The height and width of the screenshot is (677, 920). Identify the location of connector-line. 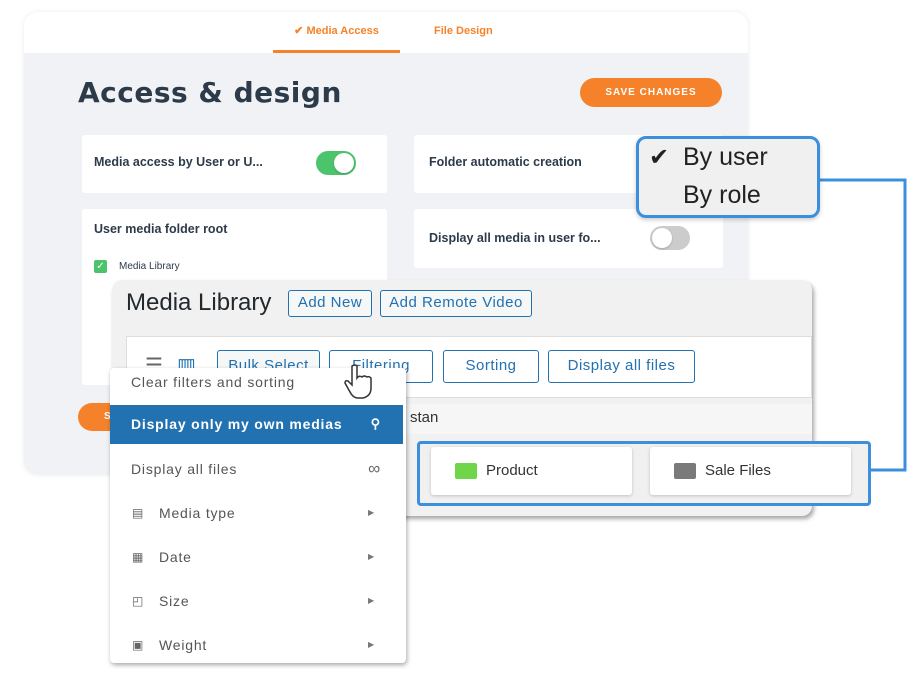
(862, 325).